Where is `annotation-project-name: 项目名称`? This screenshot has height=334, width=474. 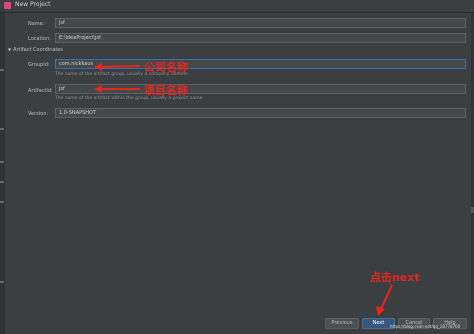 annotation-project-name: 项目名称 is located at coordinates (166, 90).